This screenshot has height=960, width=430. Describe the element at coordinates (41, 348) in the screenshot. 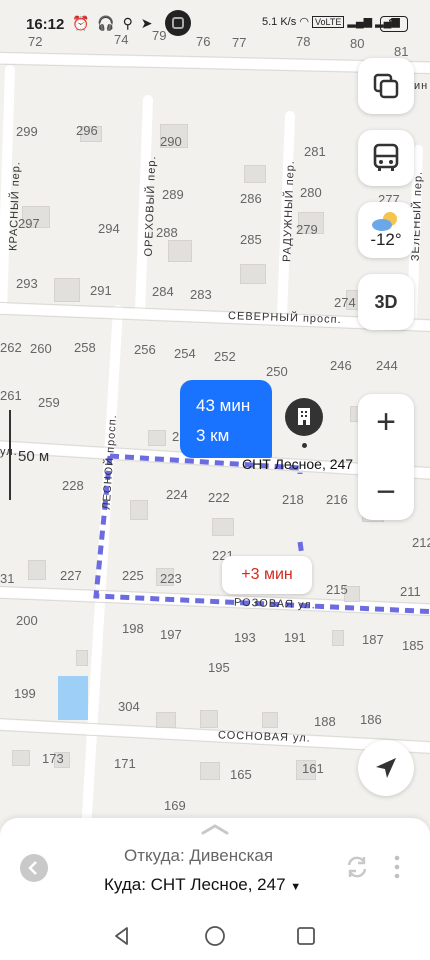

I see `house-number: 260` at that location.